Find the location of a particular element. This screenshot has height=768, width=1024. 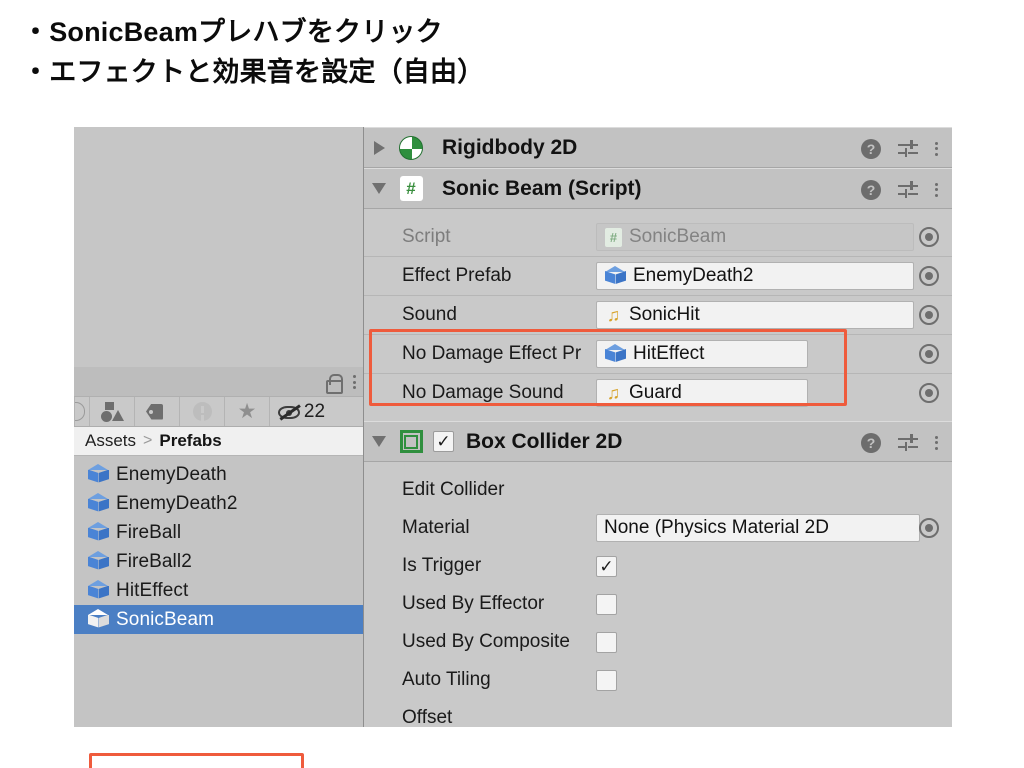

breadcrumb-current: Prefabs is located at coordinates (190, 441).